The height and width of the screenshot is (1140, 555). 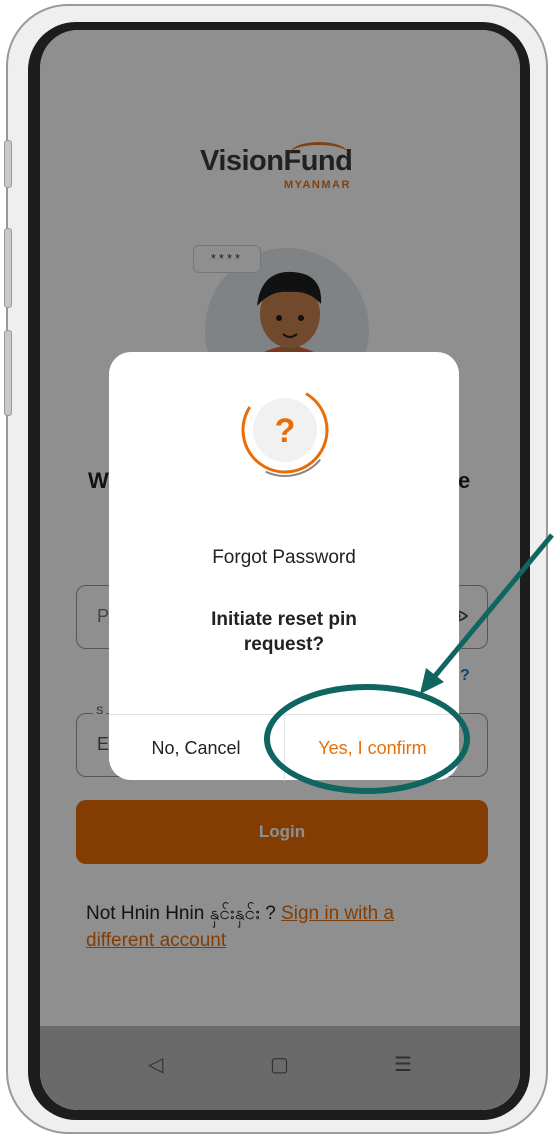 I want to click on question-icon: ?, so click(x=285, y=430).